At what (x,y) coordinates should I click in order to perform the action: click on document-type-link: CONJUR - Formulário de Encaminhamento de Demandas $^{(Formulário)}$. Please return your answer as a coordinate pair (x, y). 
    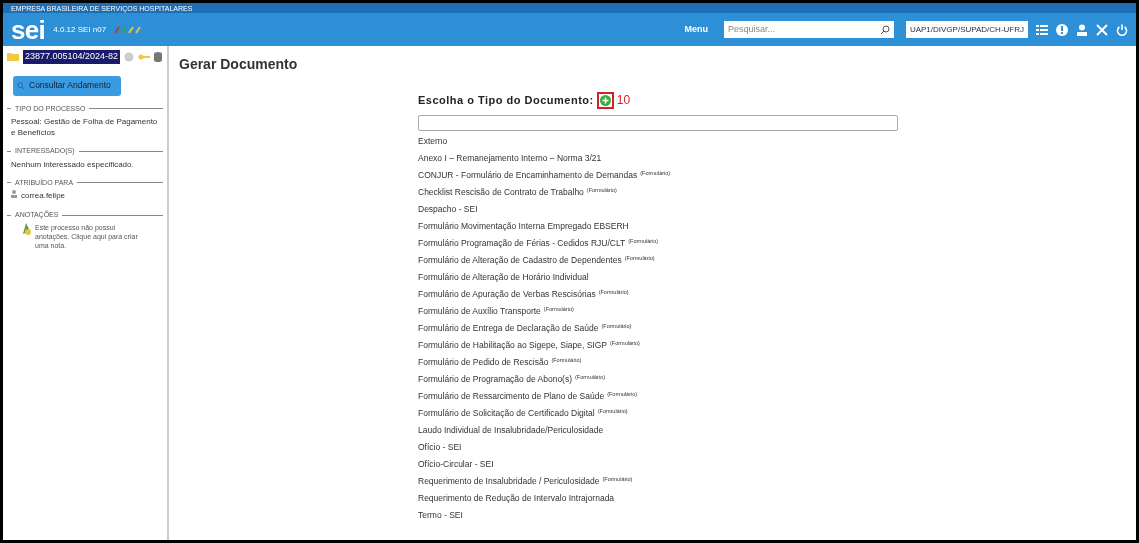
    Looking at the image, I should click on (544, 175).